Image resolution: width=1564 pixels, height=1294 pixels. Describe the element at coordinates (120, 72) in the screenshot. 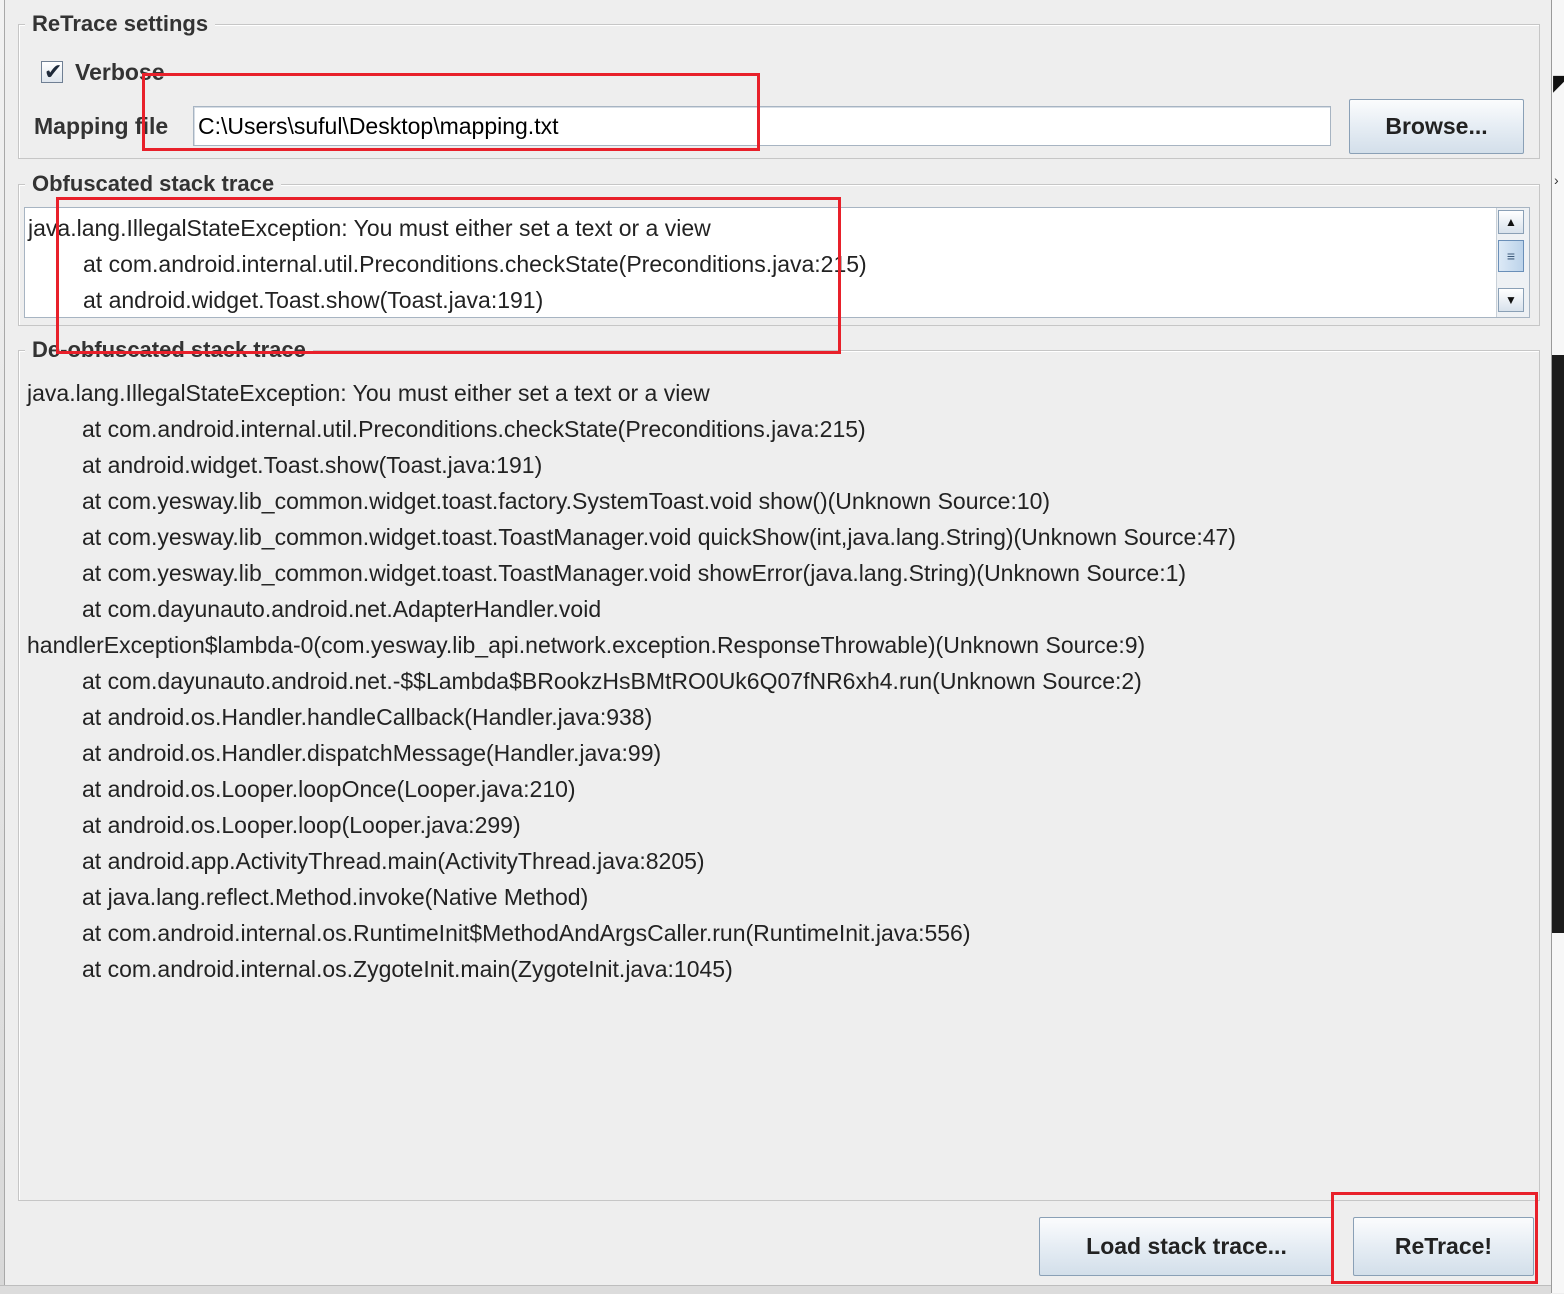

I see `verbose-label: Verbose` at that location.